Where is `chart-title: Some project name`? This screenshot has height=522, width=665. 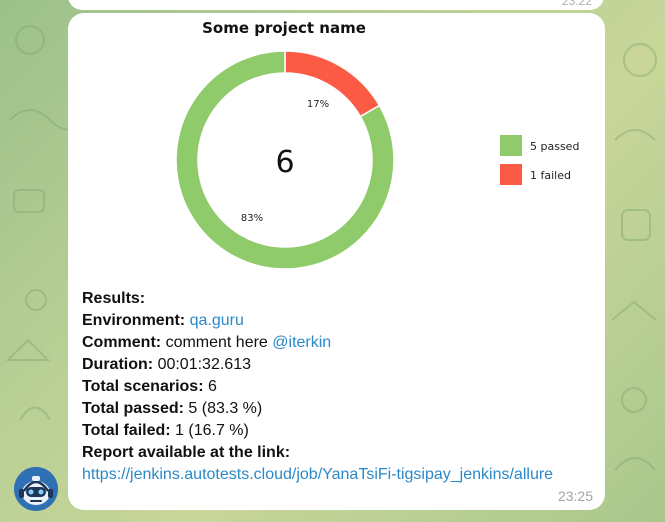
chart-title: Some project name is located at coordinates (284, 28).